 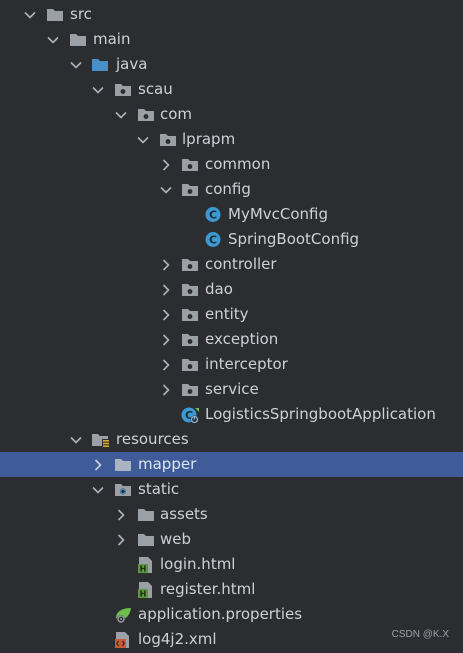 I want to click on tree-item-config: config, so click(x=231, y=189).